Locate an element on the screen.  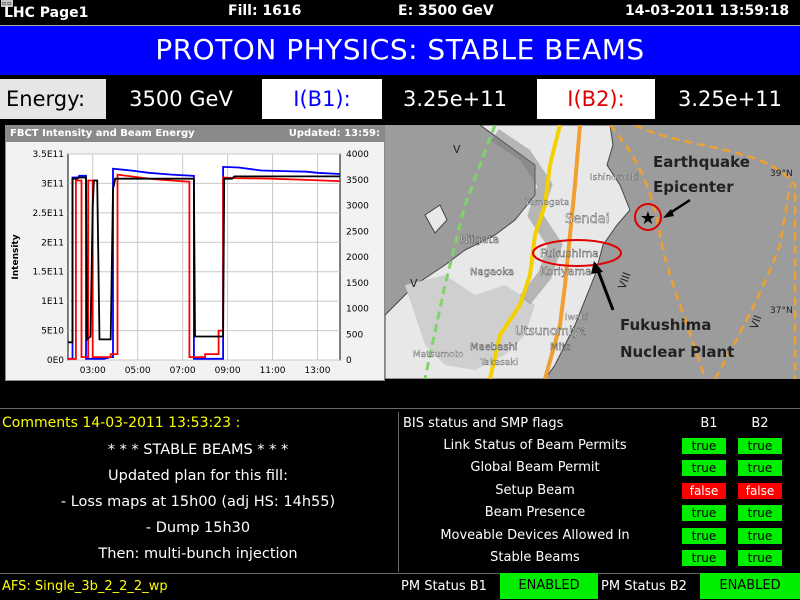
x-tick-label: 09:00 is located at coordinates (228, 371).